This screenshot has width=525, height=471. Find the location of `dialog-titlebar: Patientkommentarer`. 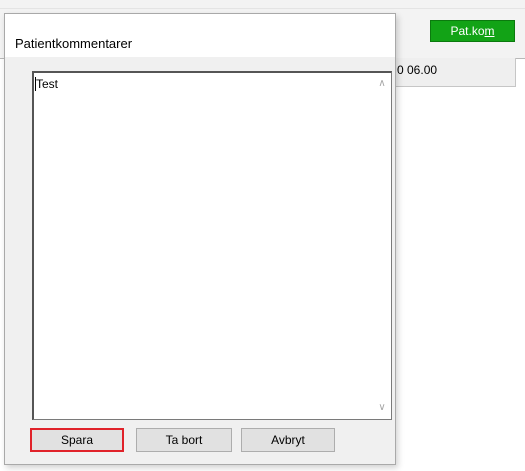

dialog-titlebar: Patientkommentarer is located at coordinates (200, 35).